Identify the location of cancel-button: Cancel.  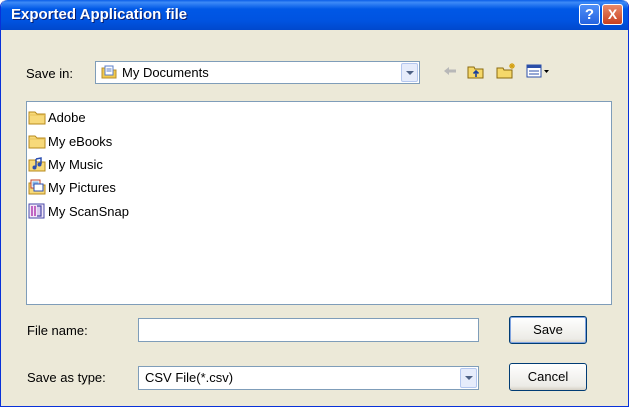
(548, 377).